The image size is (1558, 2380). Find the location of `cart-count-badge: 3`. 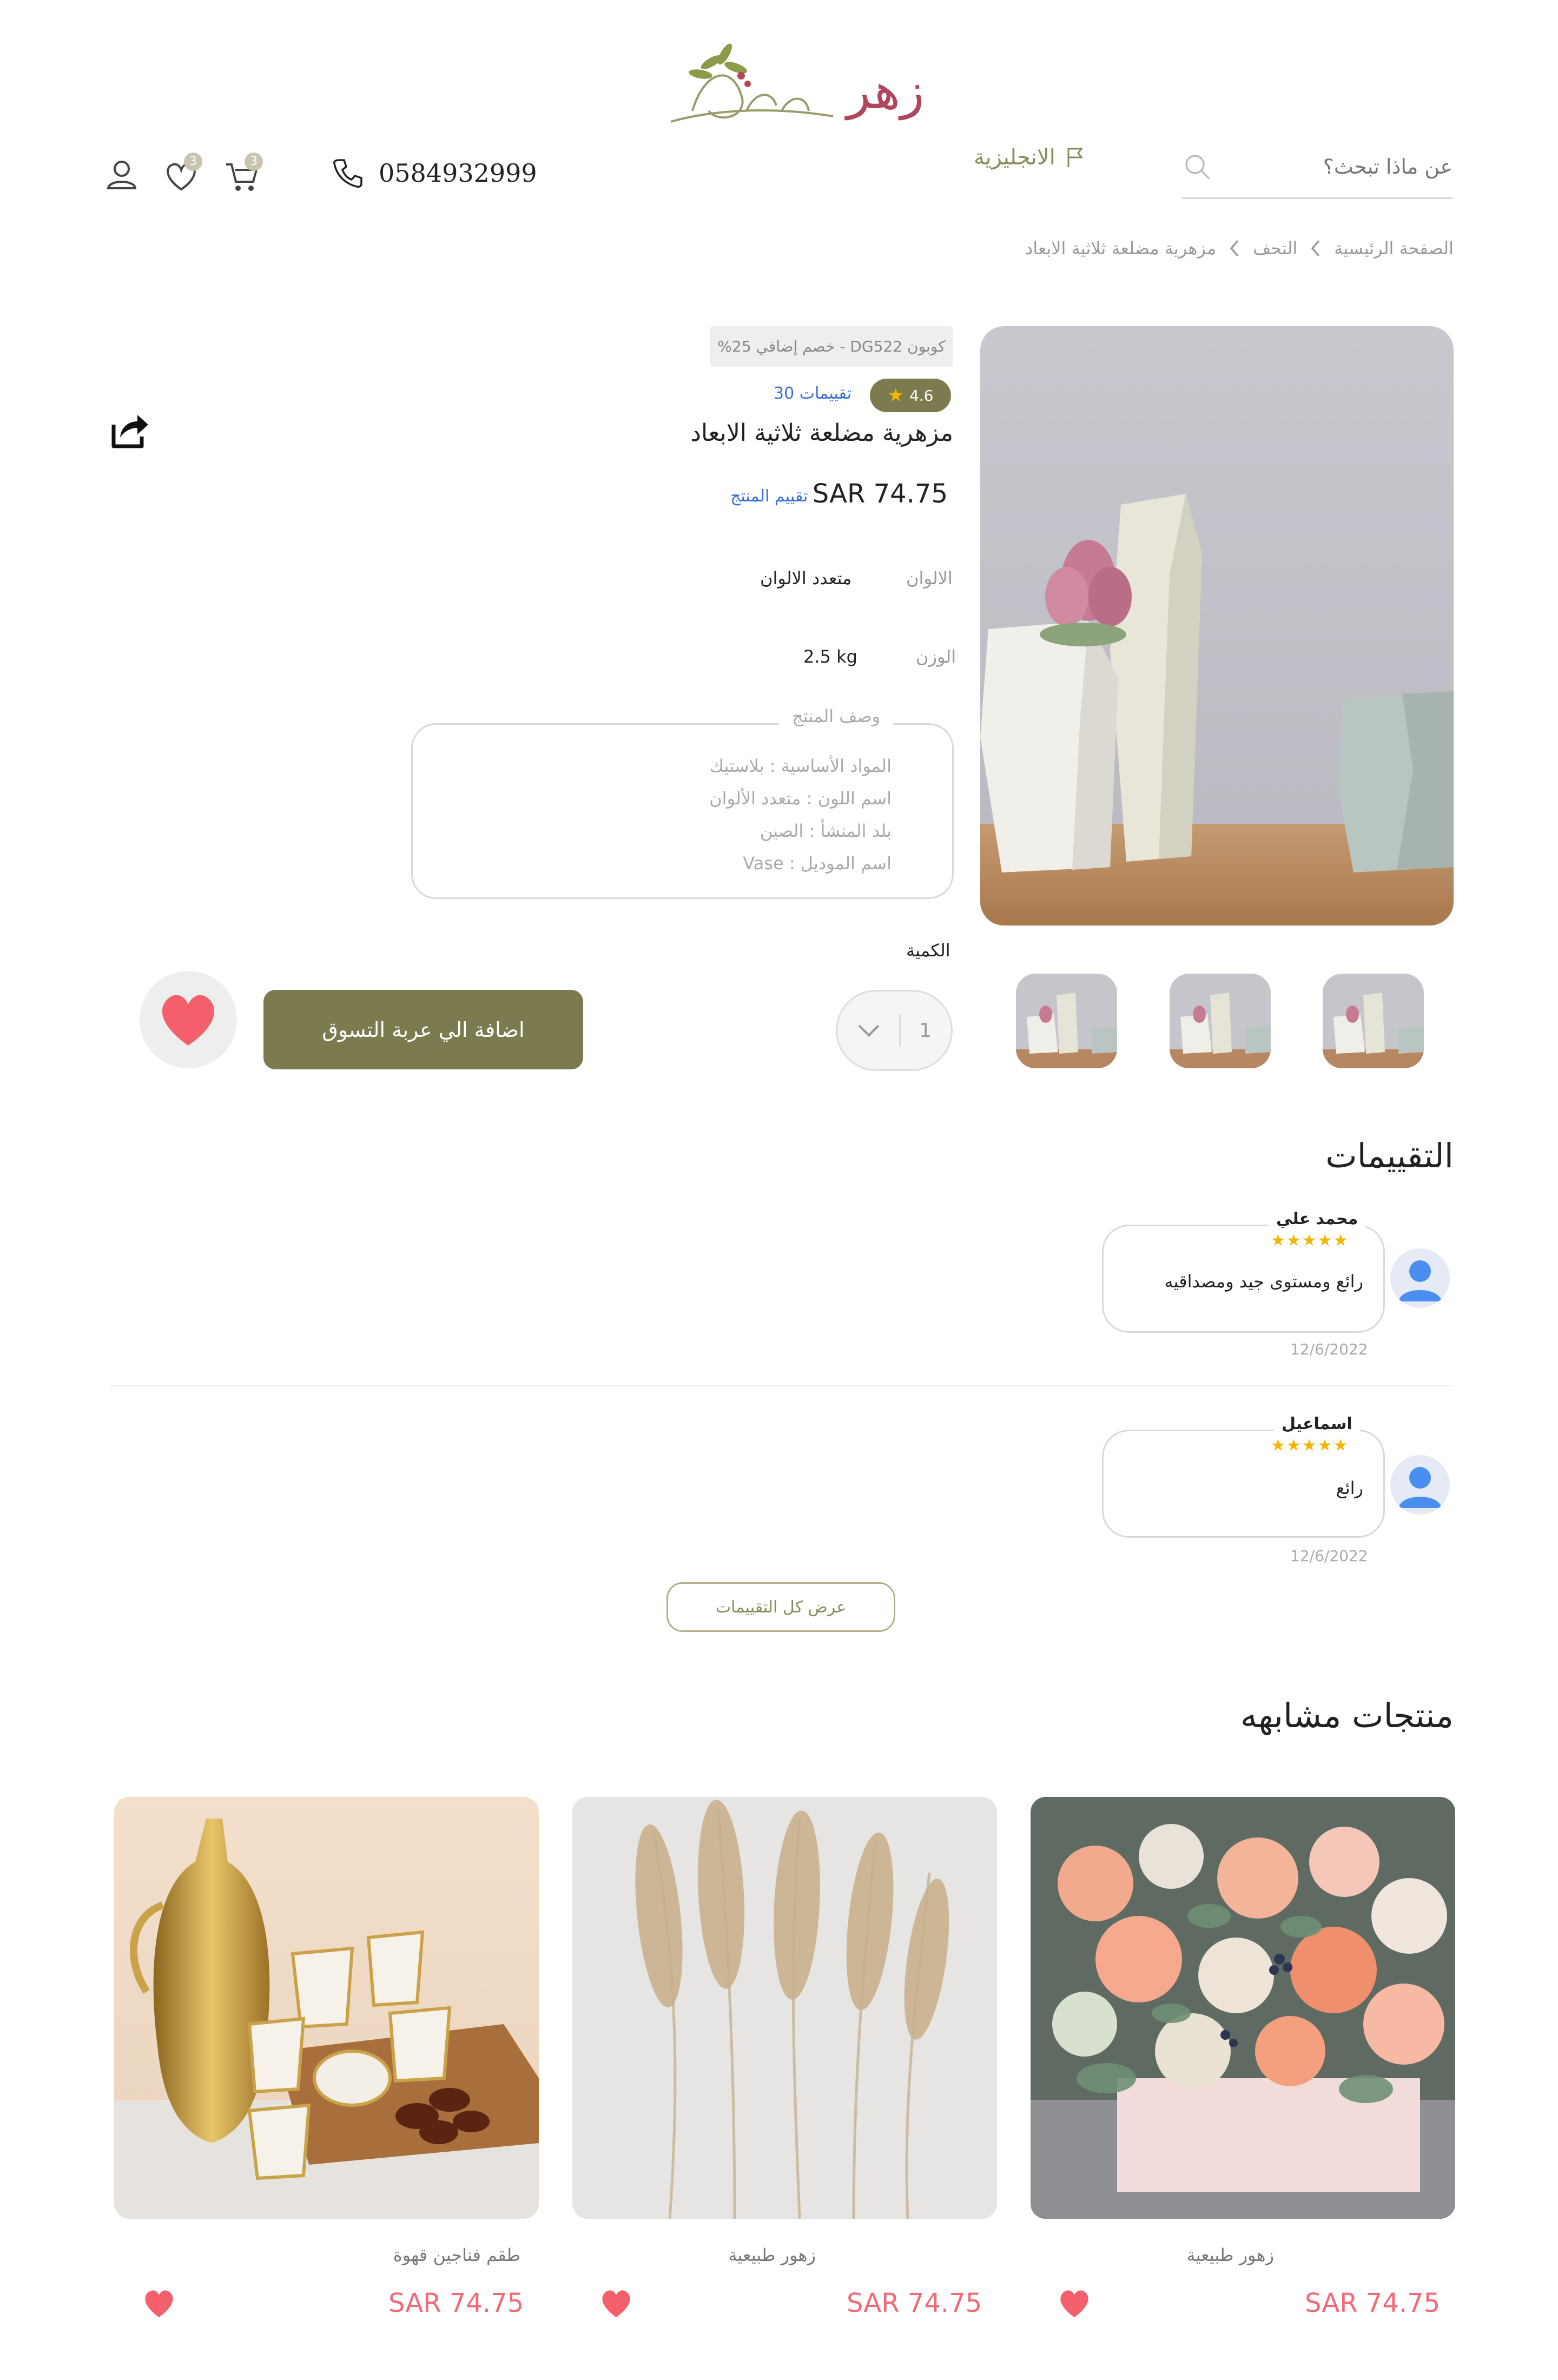

cart-count-badge: 3 is located at coordinates (254, 162).